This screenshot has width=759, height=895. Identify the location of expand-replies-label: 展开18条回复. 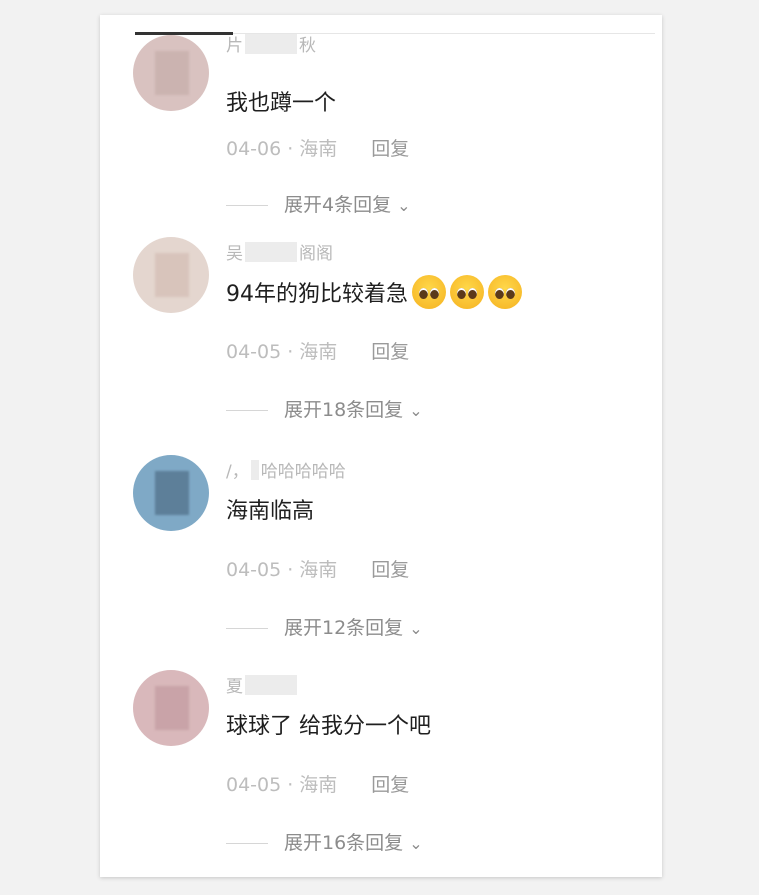
(344, 410).